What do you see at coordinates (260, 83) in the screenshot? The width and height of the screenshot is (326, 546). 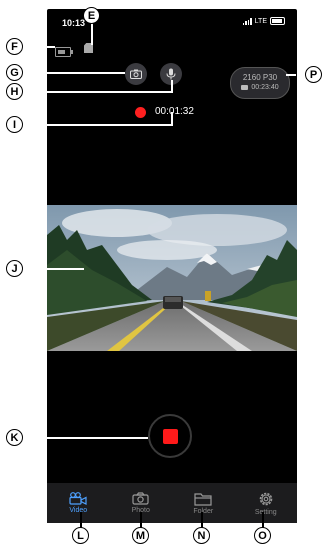 I see `resolution-badge: 2160 P30 00:23:40` at bounding box center [260, 83].